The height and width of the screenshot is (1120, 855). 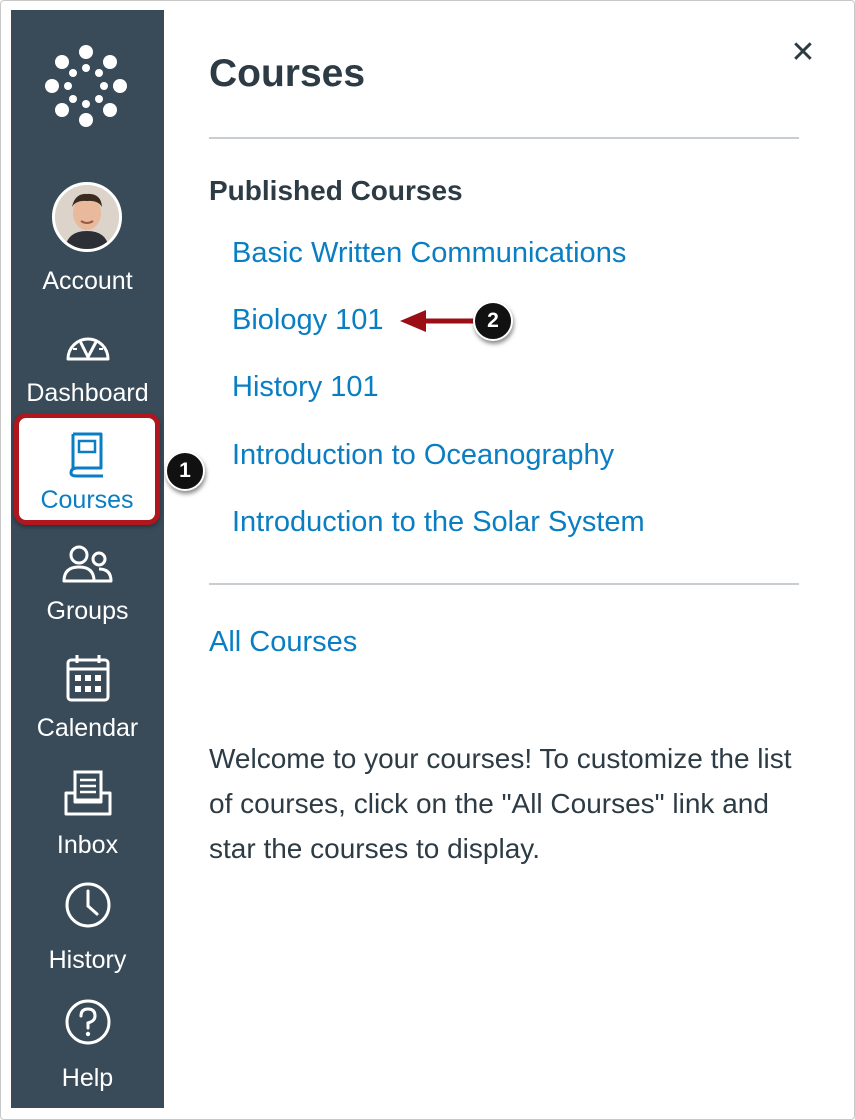 I want to click on canvas-logo-icon, so click(x=86, y=86).